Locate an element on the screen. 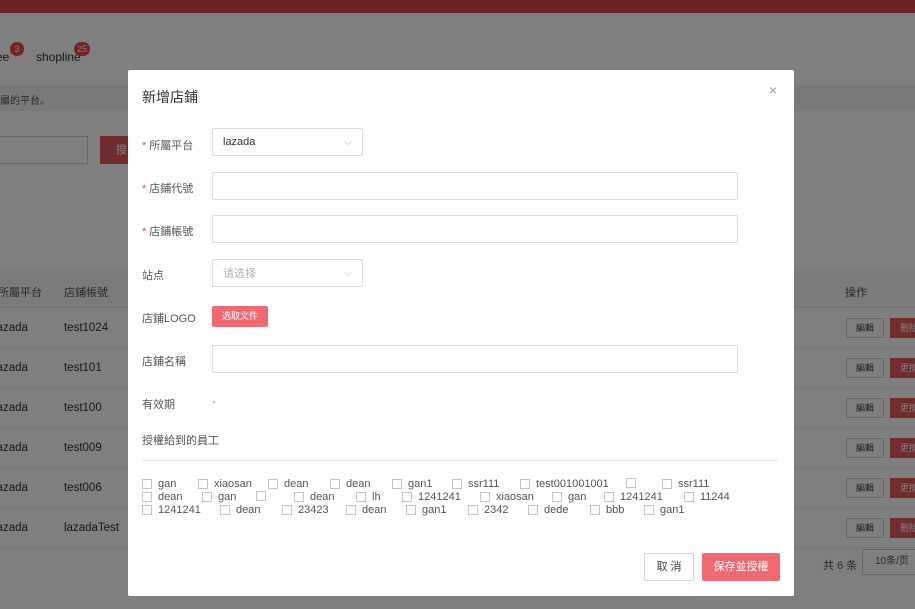 This screenshot has height=609, width=915. site-select: 请选择 ⌵ is located at coordinates (287, 273).